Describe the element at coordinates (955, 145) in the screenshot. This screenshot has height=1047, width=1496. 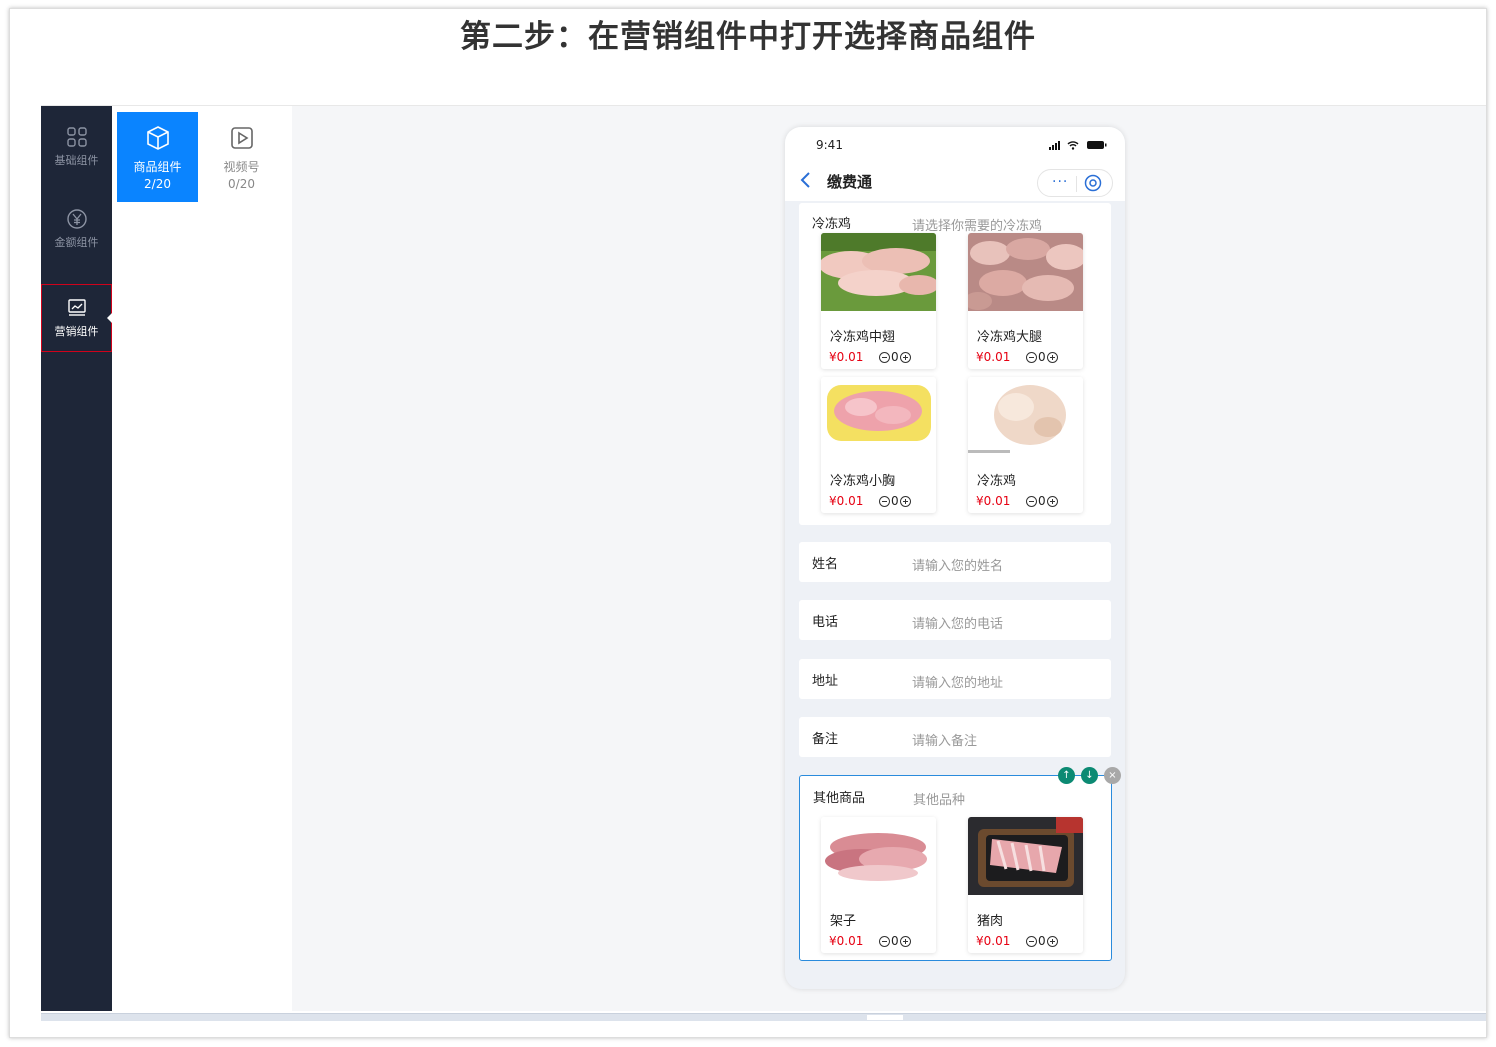
I see `status-bar: 9:41` at that location.